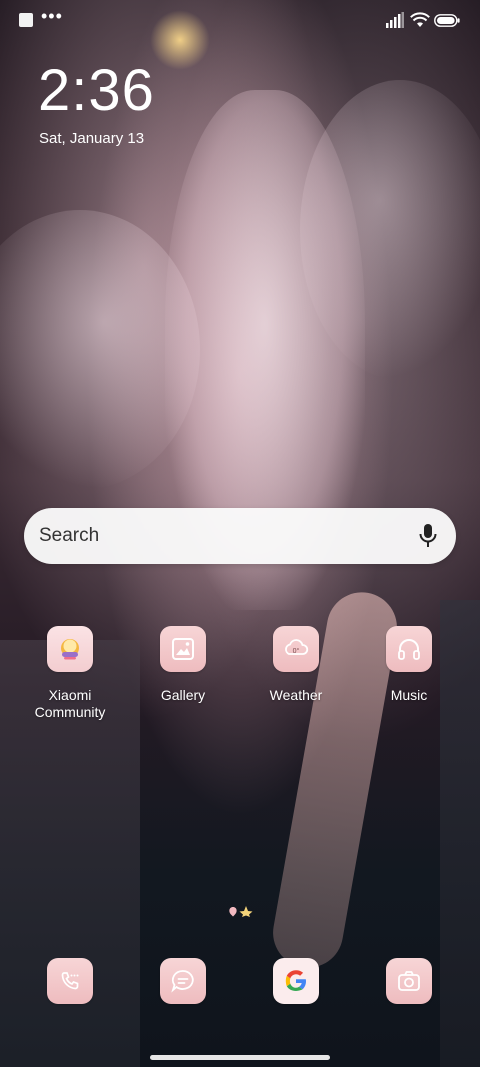  I want to click on battery-icon, so click(447, 20).